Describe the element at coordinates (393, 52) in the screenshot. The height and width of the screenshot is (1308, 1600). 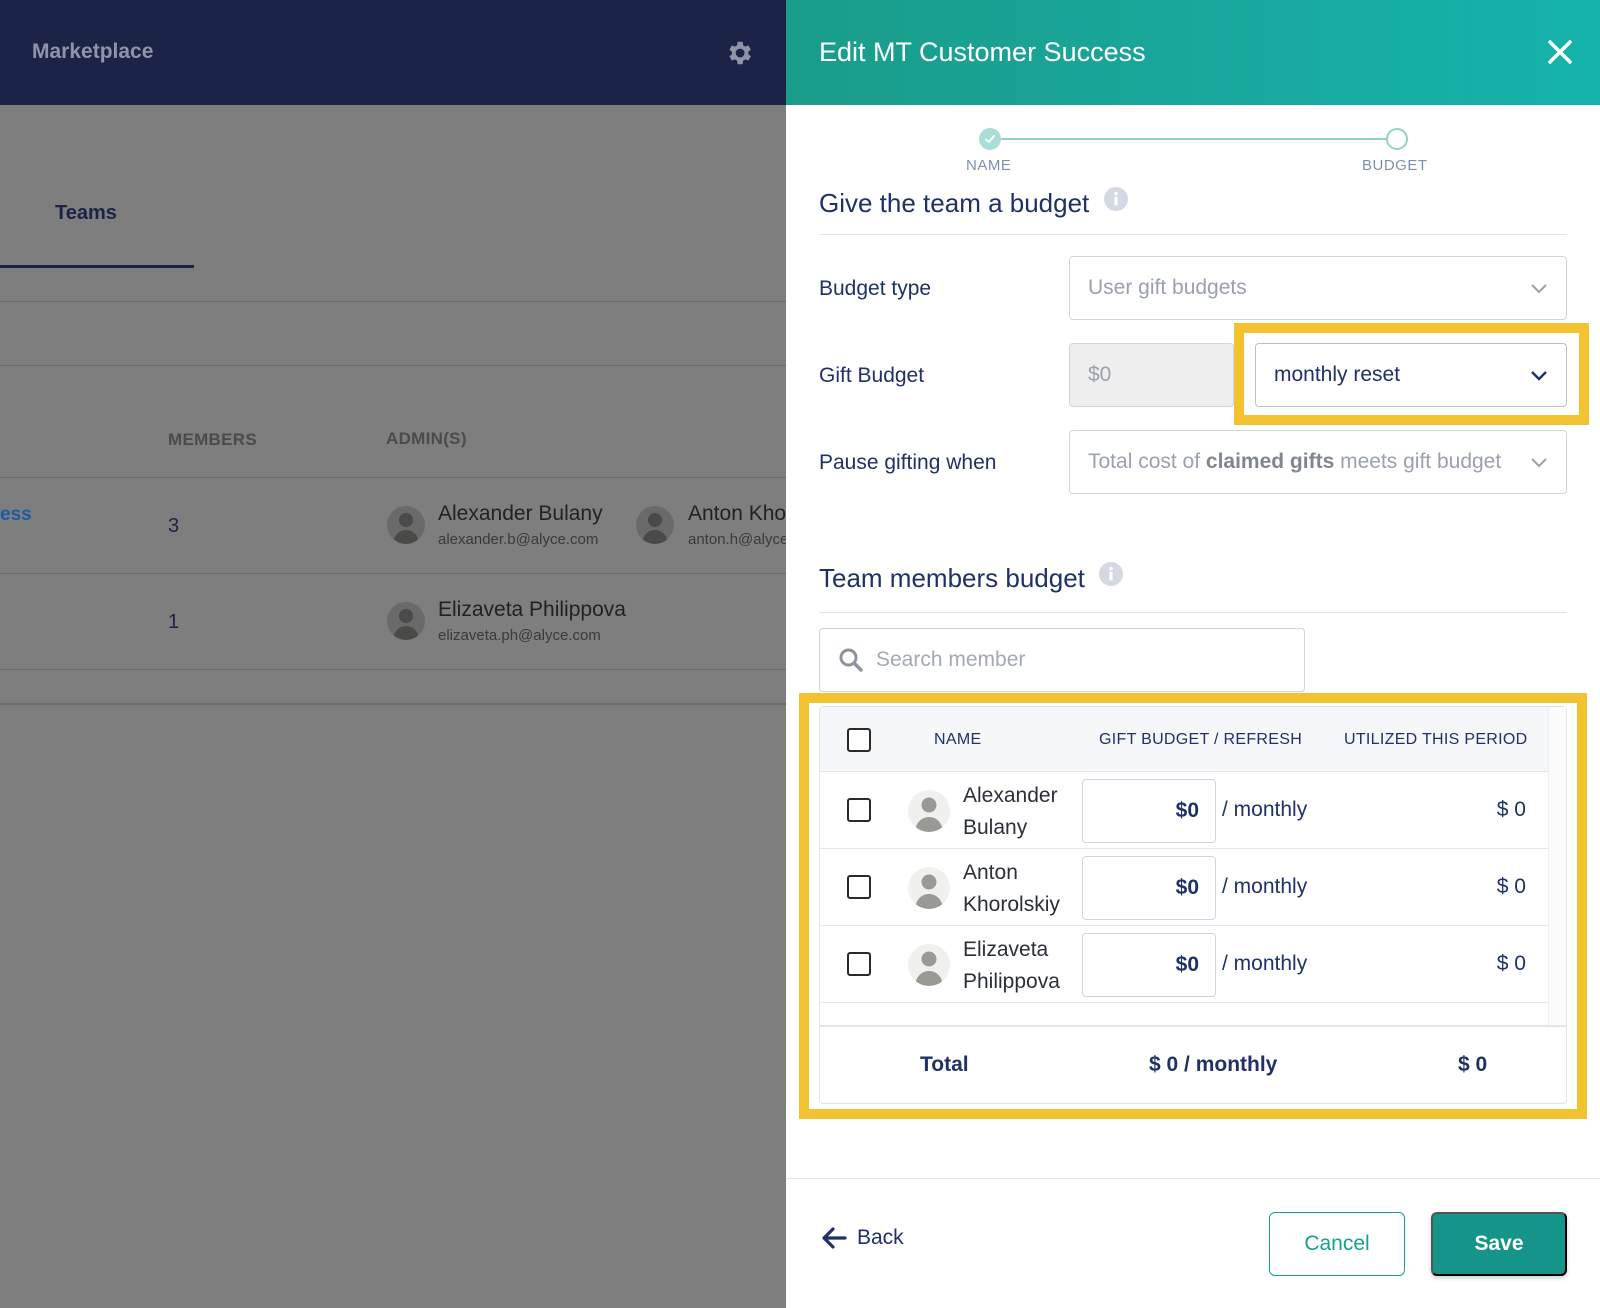
I see `top-nav: Marketplace` at that location.